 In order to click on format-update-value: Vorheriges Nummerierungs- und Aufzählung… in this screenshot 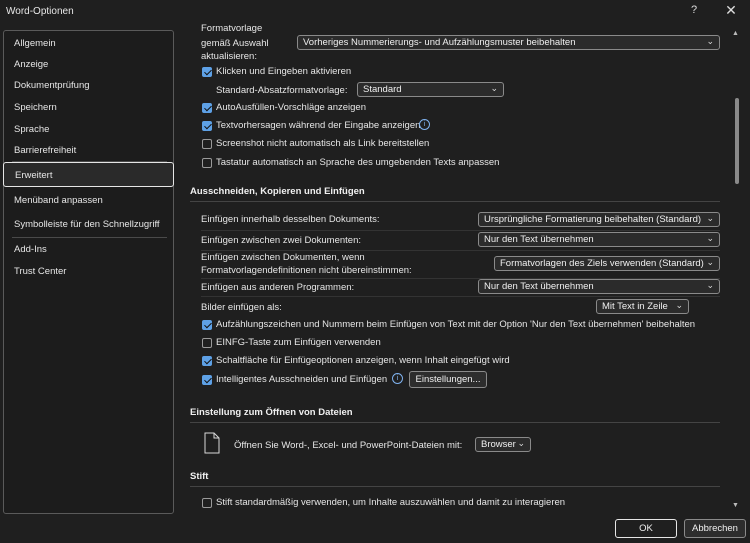, I will do `click(439, 42)`.